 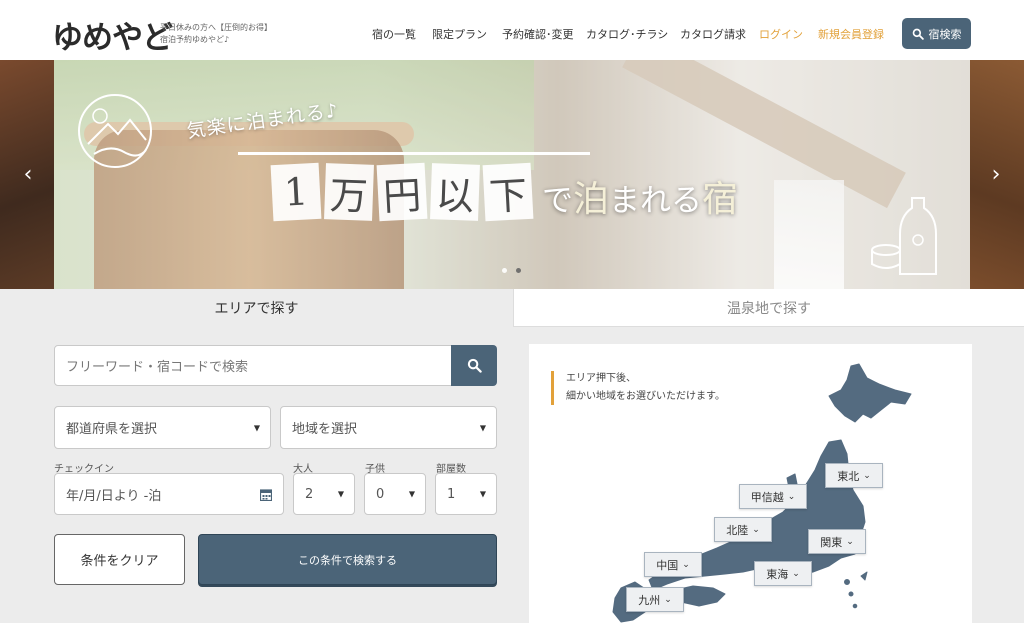 I want to click on region-label: 関東, so click(x=831, y=542).